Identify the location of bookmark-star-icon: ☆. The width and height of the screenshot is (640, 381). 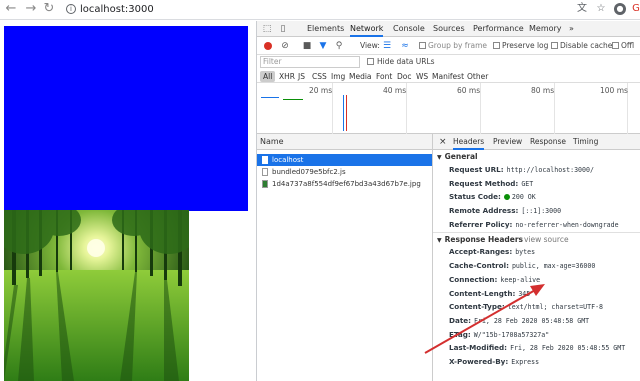
(601, 9).